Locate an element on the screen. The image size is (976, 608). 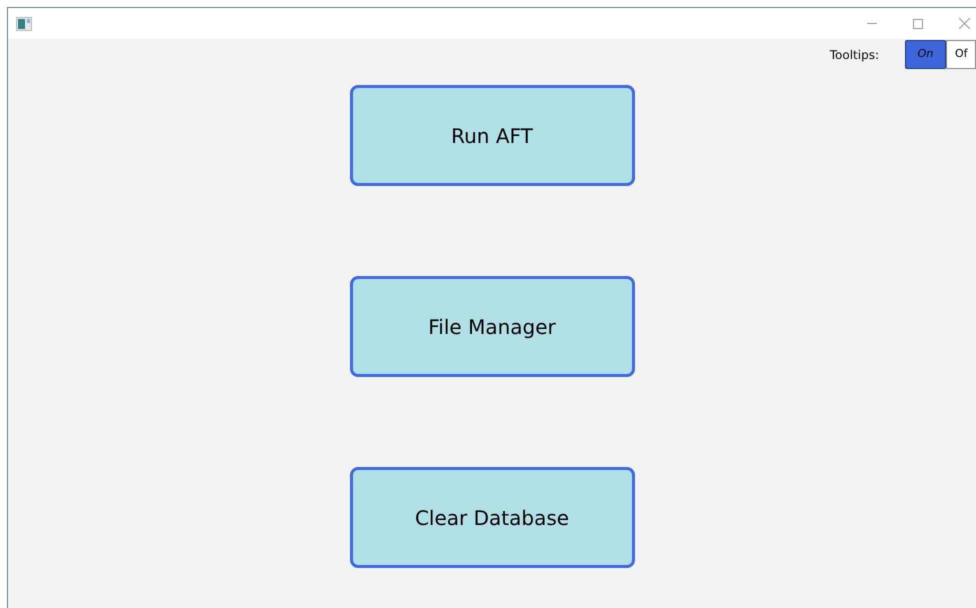
toggle-option: Of is located at coordinates (961, 54).